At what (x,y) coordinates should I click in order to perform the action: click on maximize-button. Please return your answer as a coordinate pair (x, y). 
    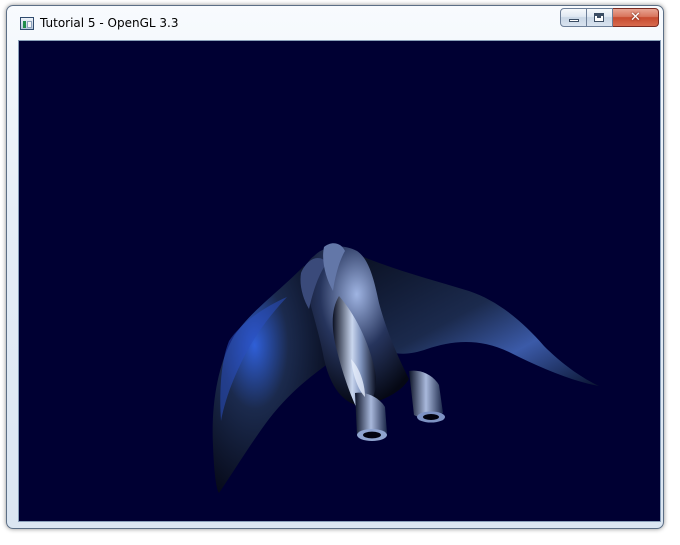
    Looking at the image, I should click on (600, 17).